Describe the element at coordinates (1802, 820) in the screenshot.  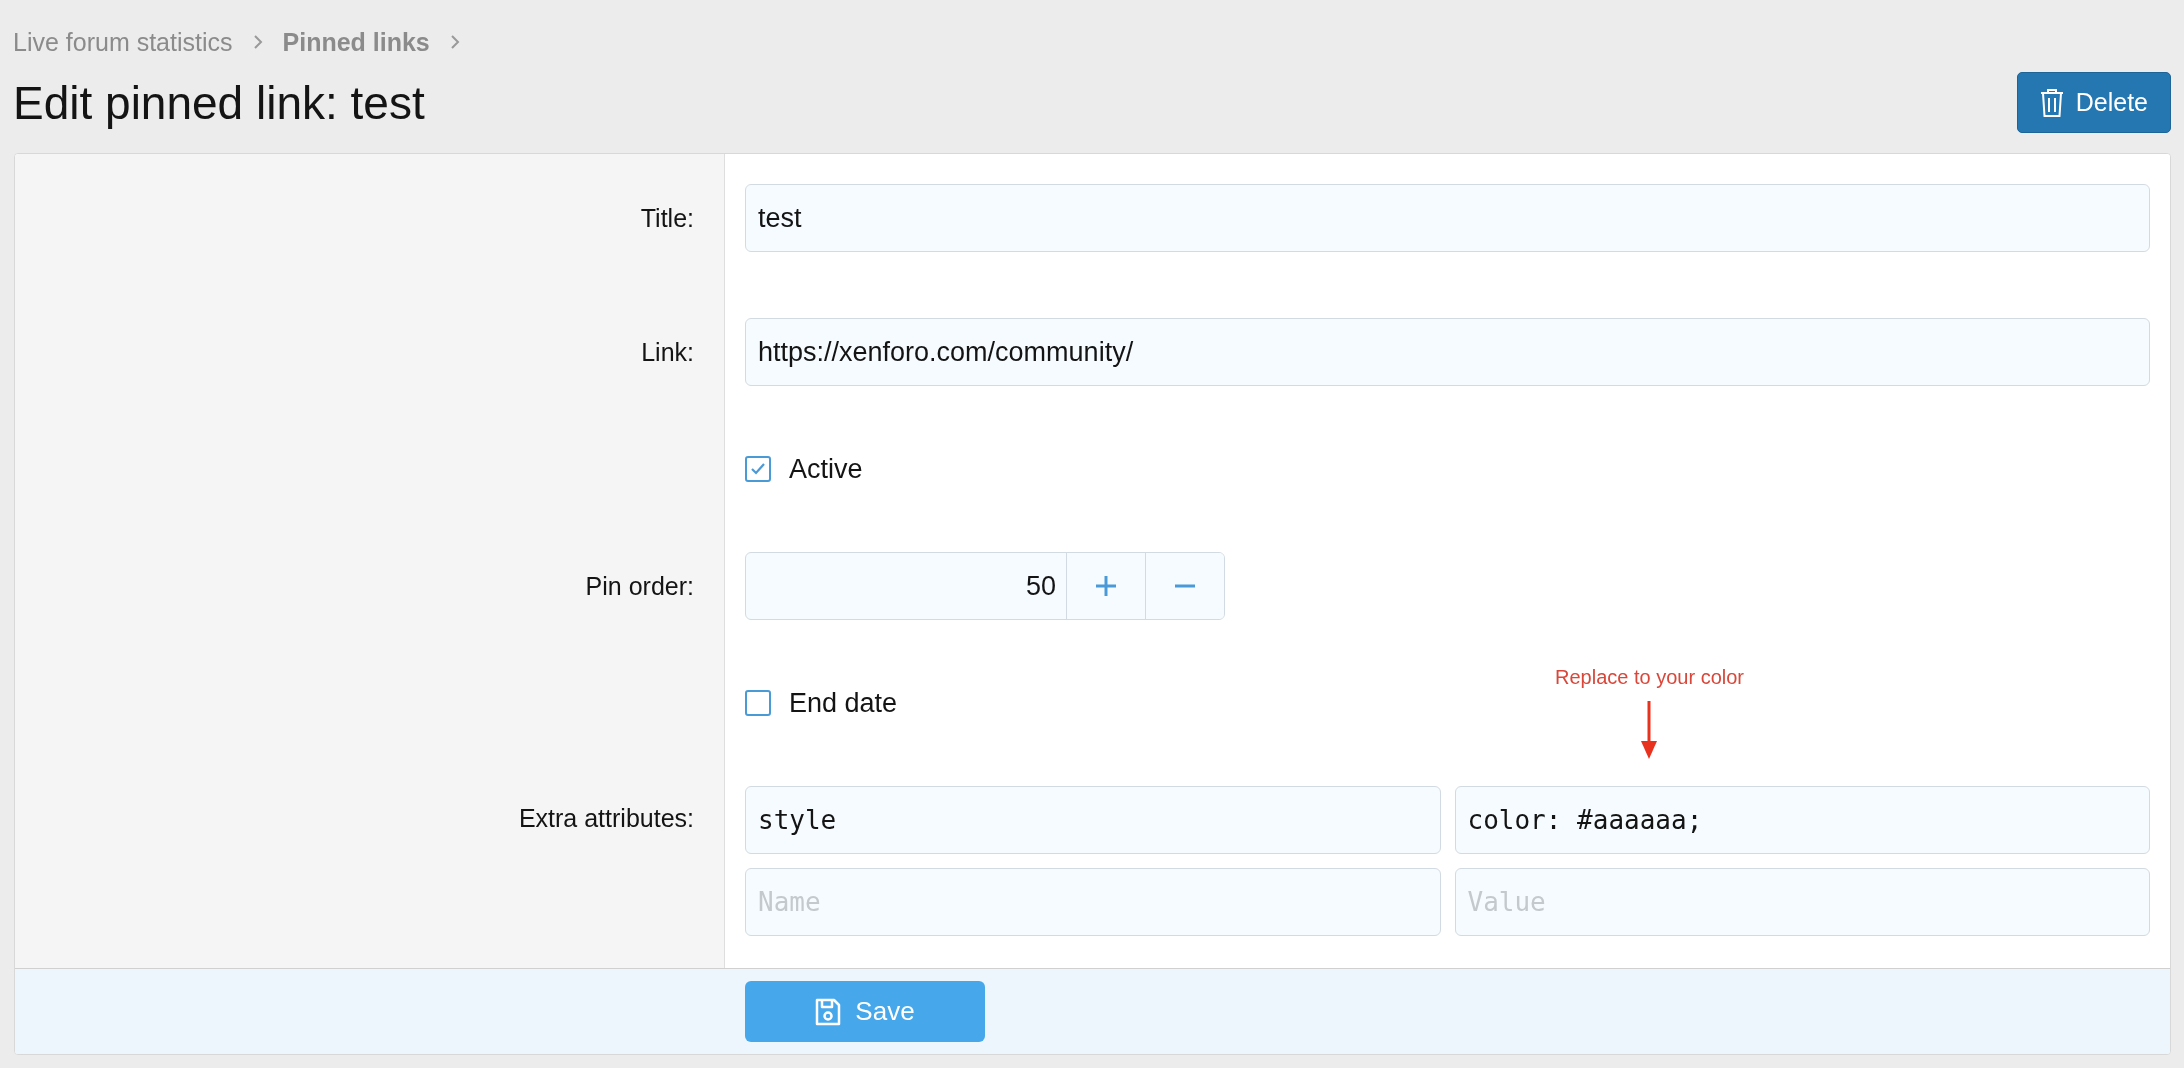
I see `value-field: color: #aaaaaa;` at that location.